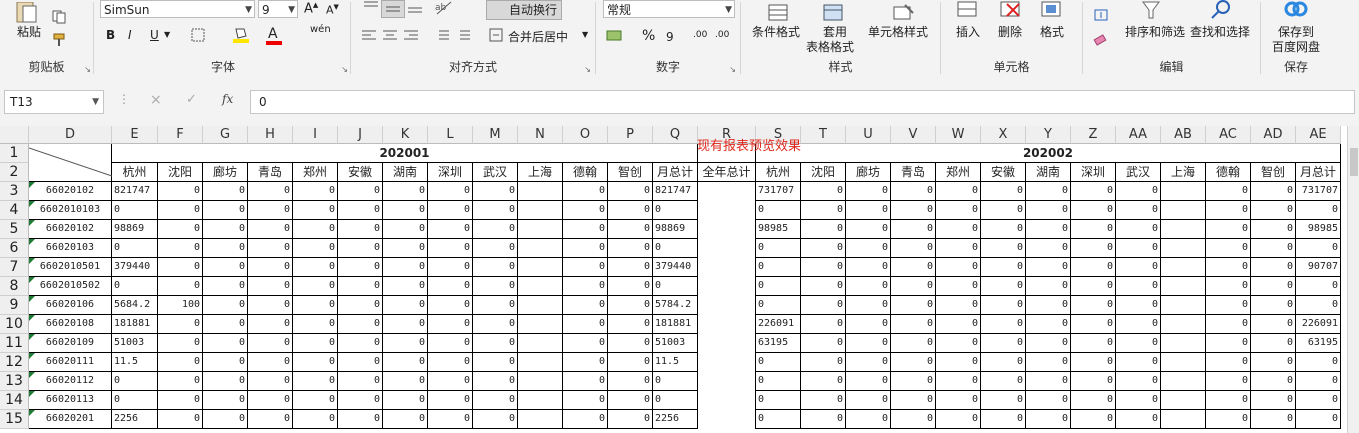  Describe the element at coordinates (1052, 31) in the screenshot. I see `format-button: 格式` at that location.